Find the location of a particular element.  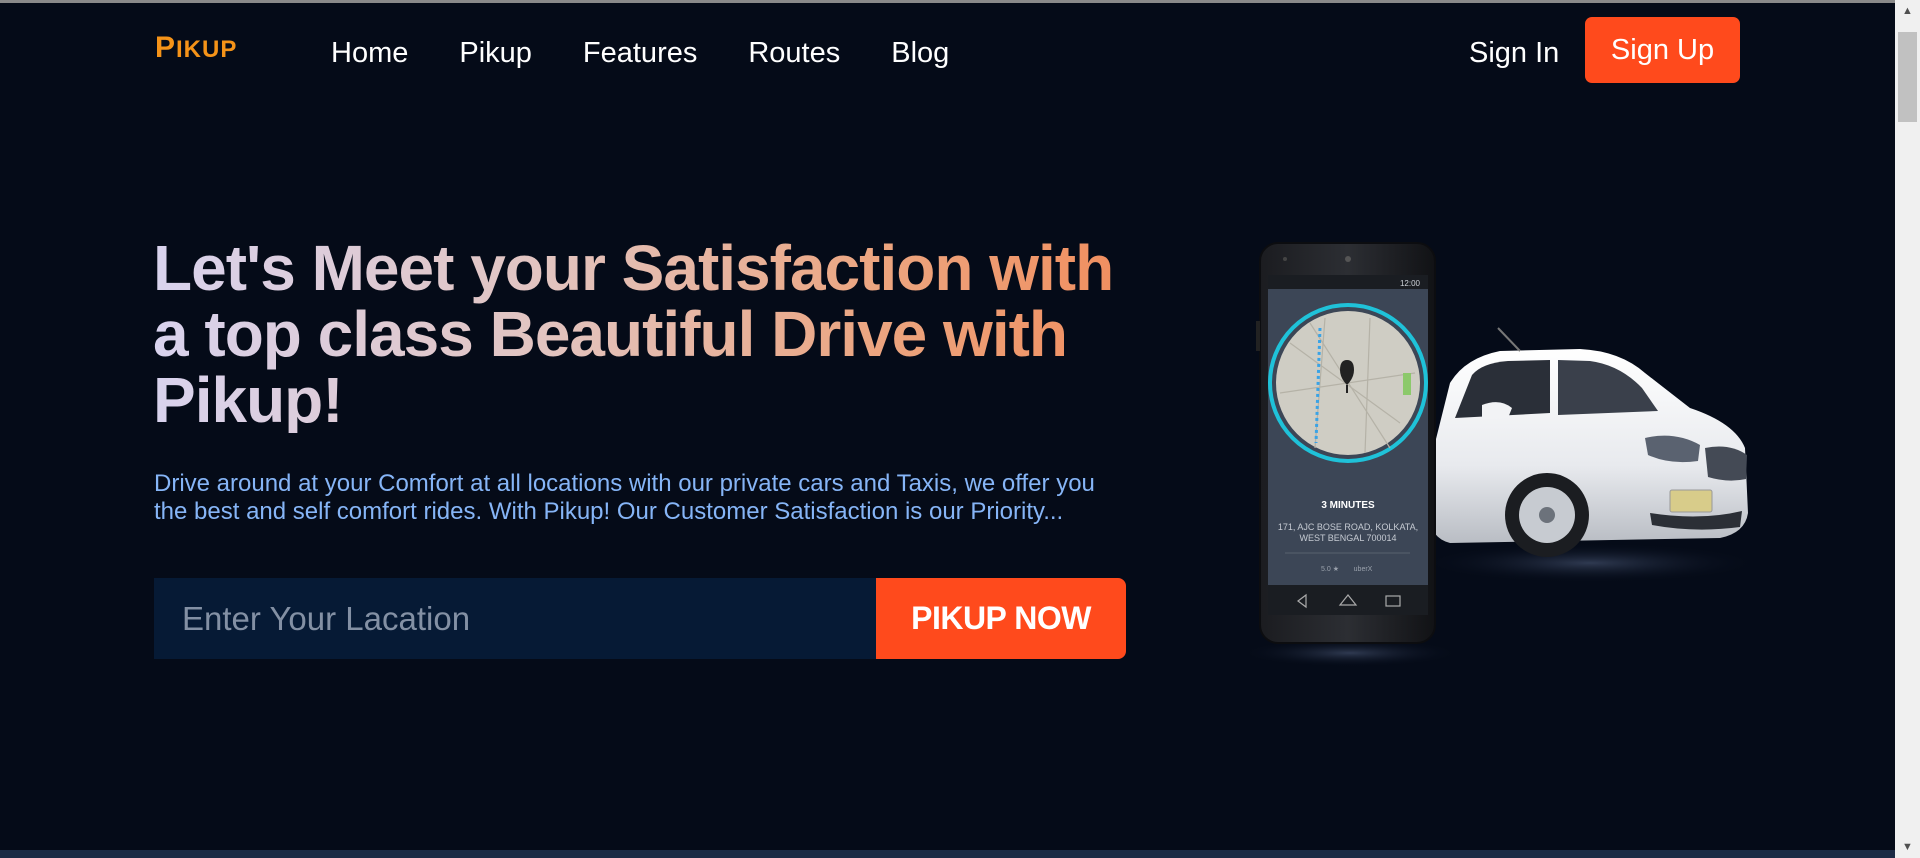

nav-link-blog: Blog is located at coordinates (920, 53).